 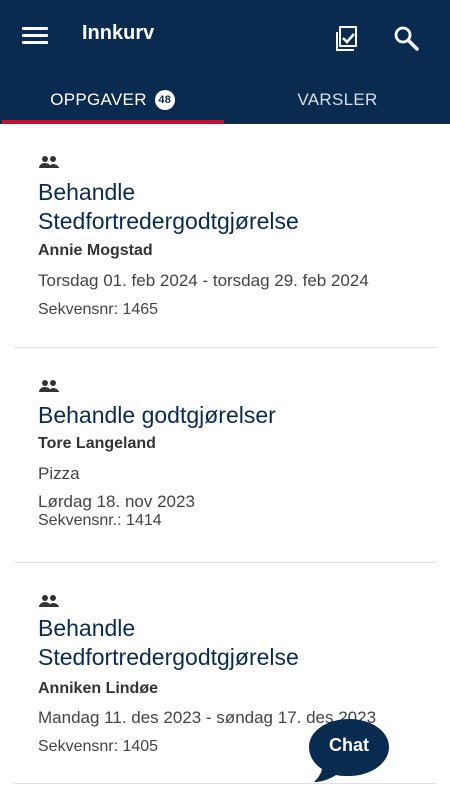 What do you see at coordinates (97, 443) in the screenshot?
I see `task-person-name: Tore Langeland` at bounding box center [97, 443].